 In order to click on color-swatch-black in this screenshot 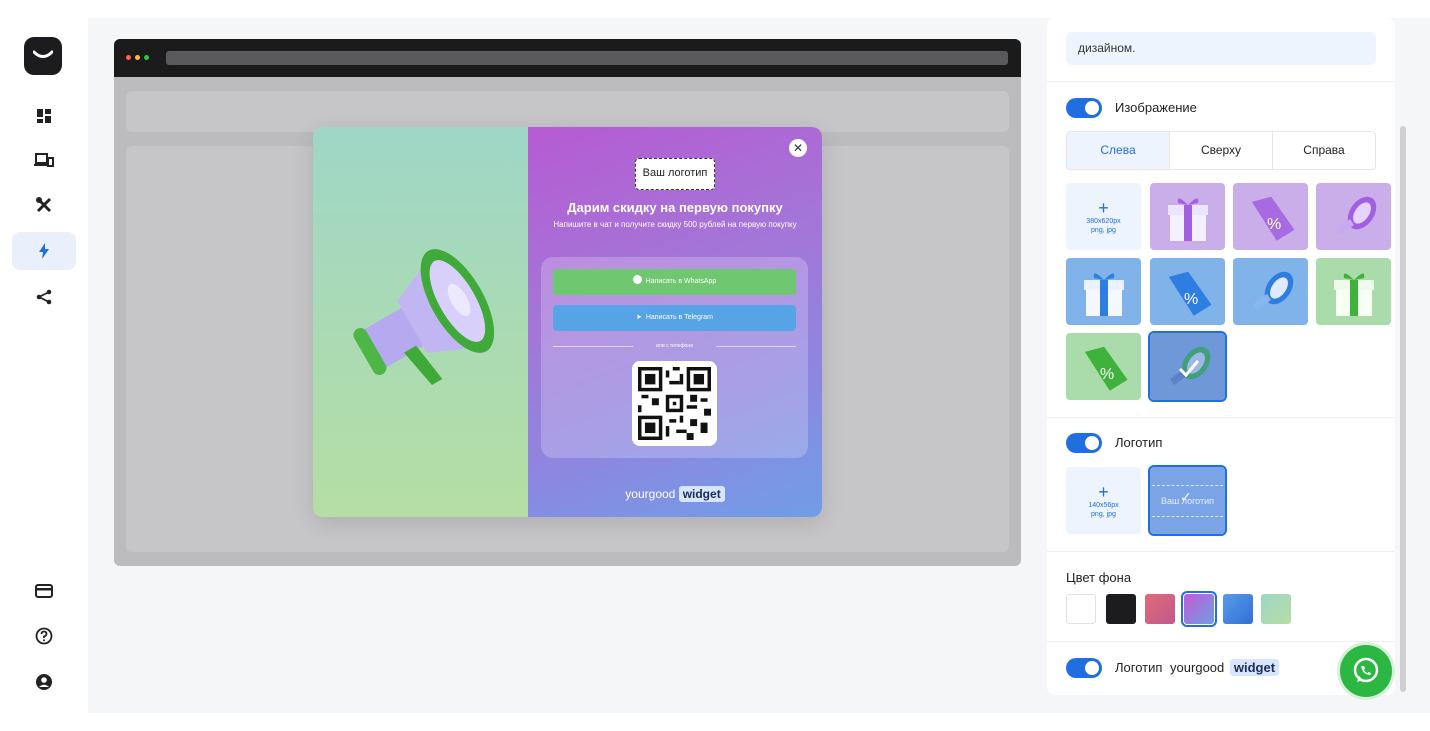, I will do `click(1121, 609)`.